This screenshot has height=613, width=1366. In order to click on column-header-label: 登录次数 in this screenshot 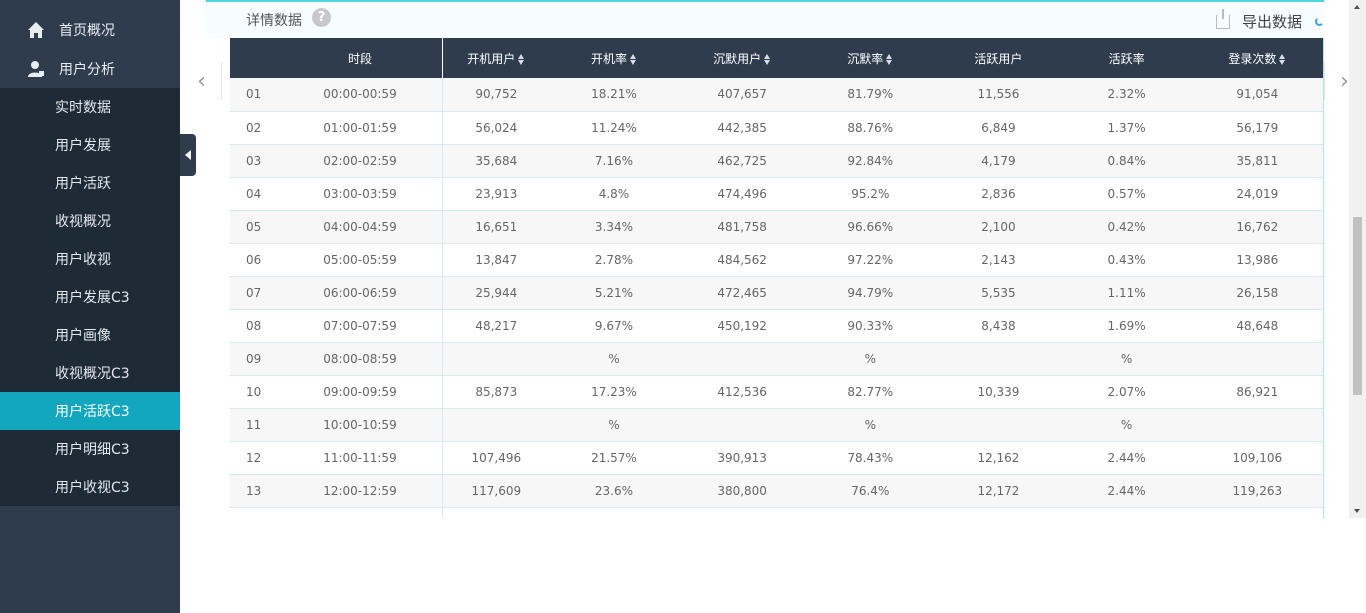, I will do `click(1252, 58)`.